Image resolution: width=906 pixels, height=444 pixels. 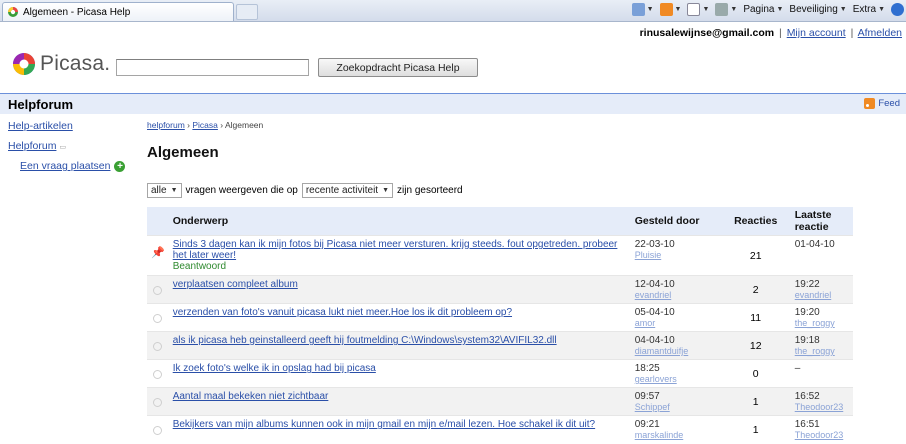 I want to click on search-input, so click(x=212, y=67).